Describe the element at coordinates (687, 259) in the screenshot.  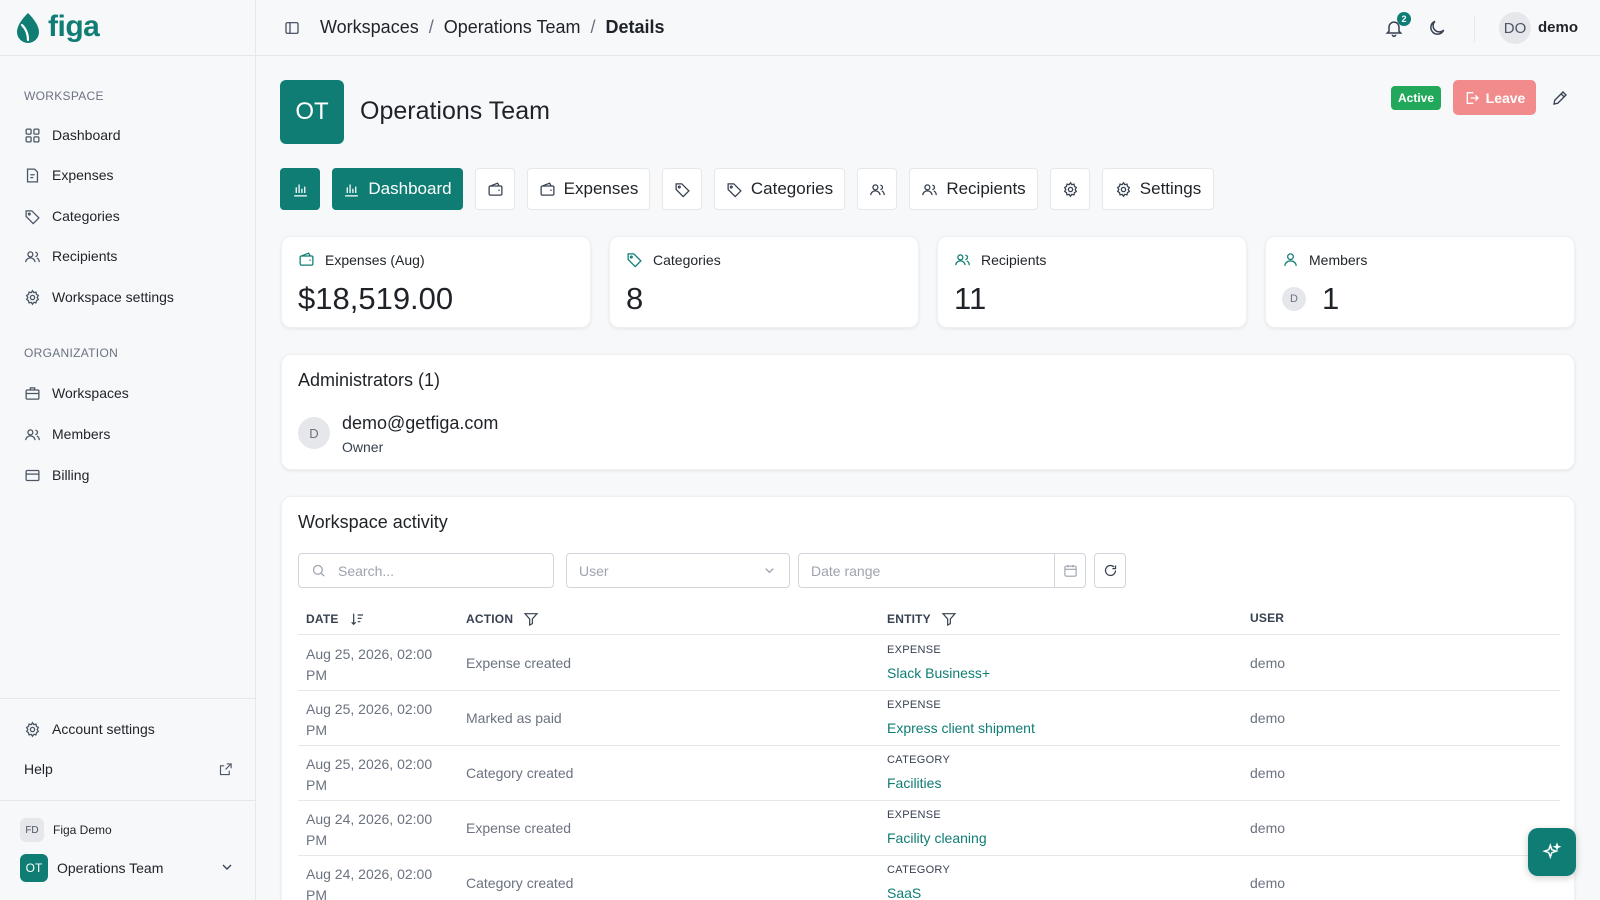
I see `stat-label-text: Categories` at that location.